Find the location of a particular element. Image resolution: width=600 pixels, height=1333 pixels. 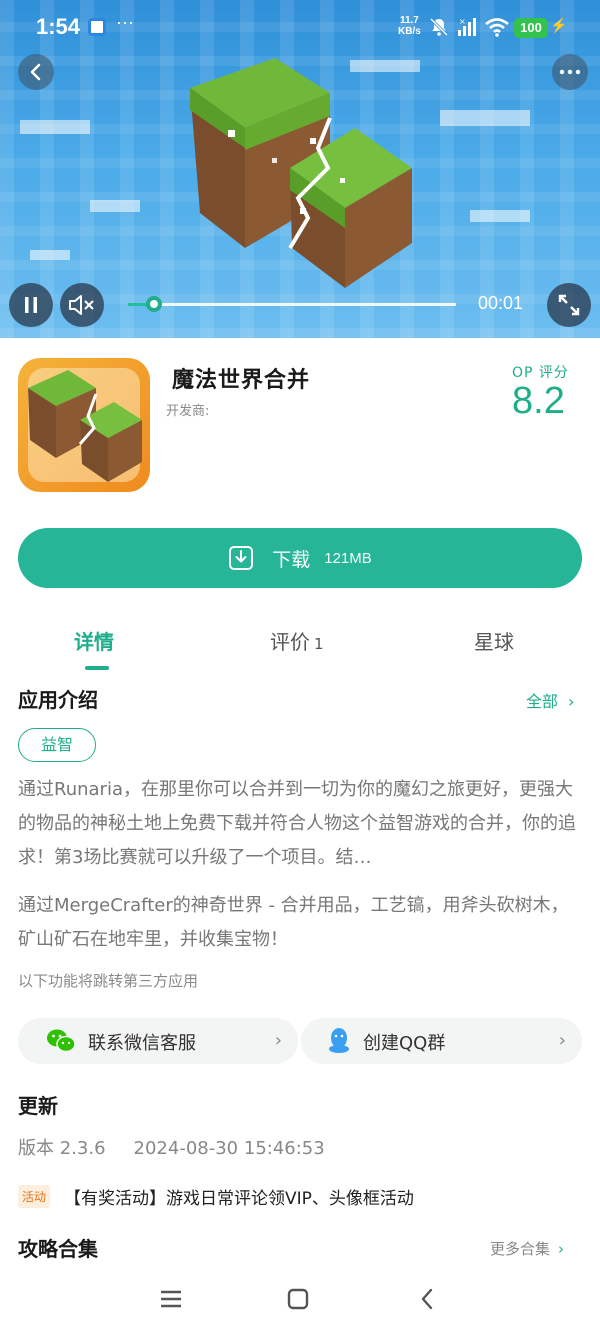

op-score-label: OP 评分 is located at coordinates (540, 373).